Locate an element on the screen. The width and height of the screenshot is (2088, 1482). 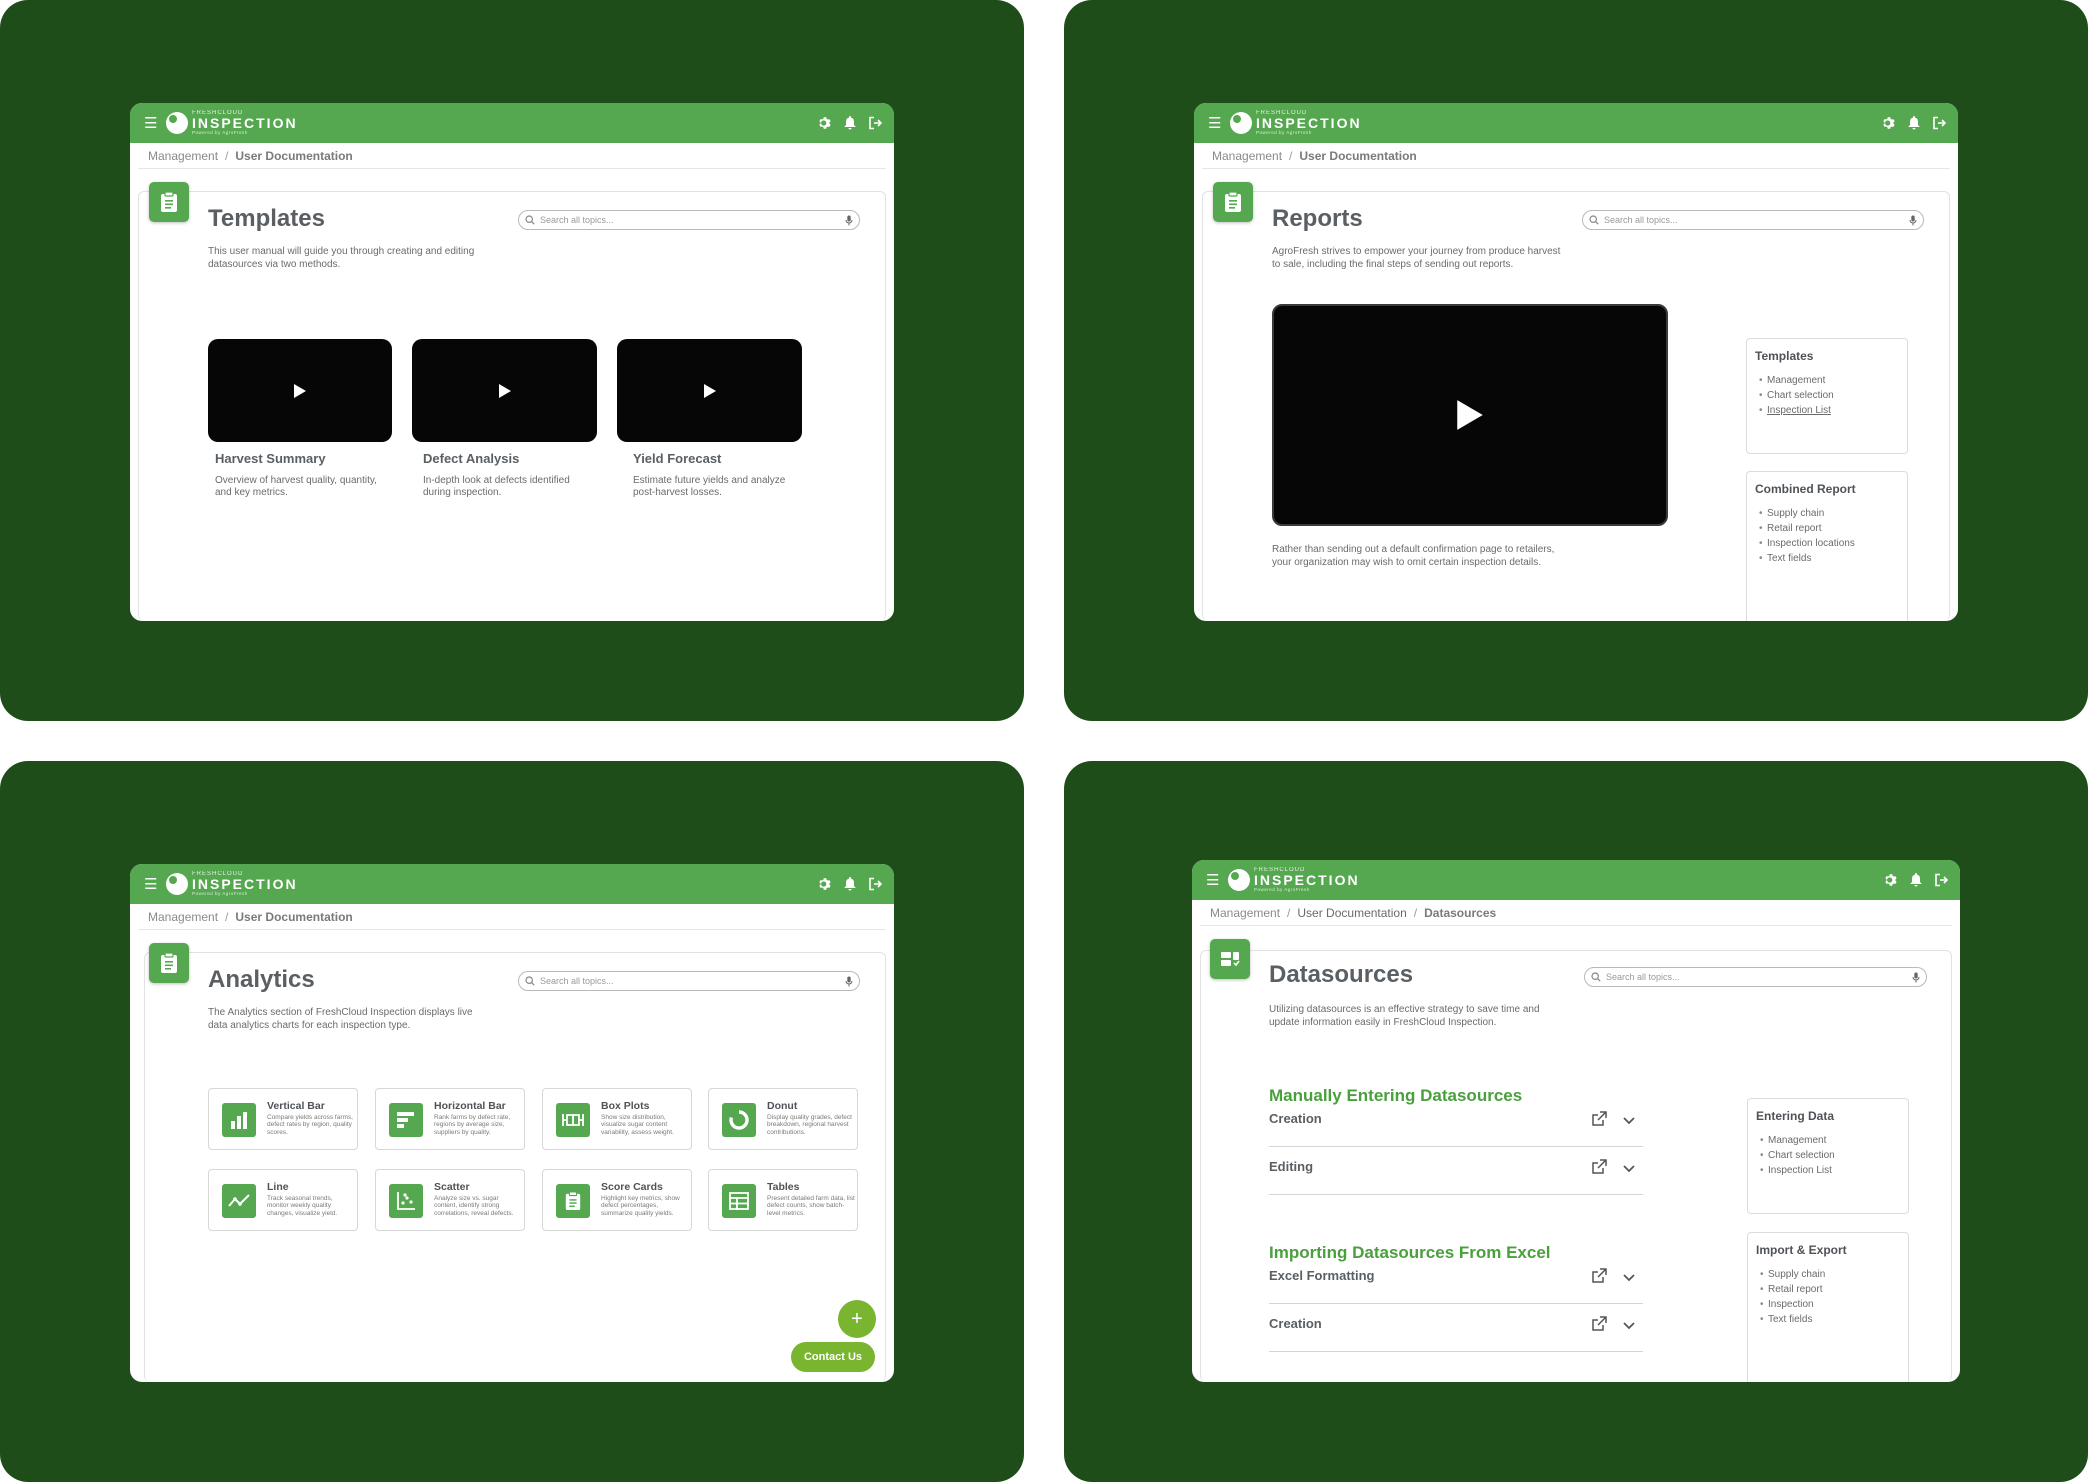
video-player-defect-analysis is located at coordinates (504, 390).